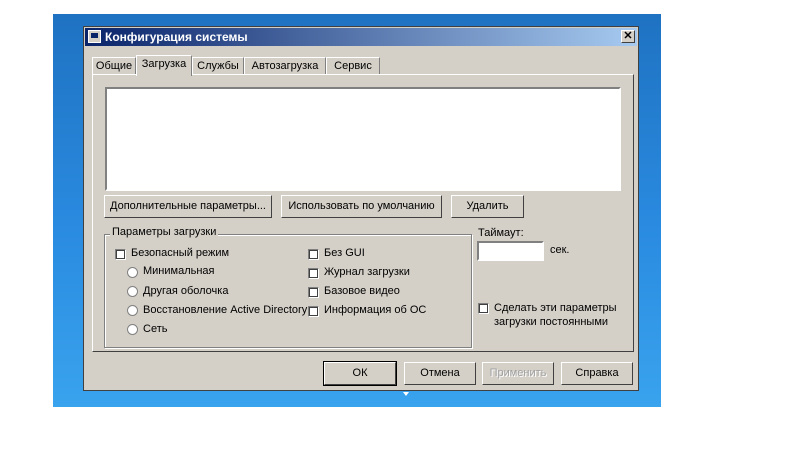 The image size is (800, 449). I want to click on network-label: Сеть, so click(155, 329).